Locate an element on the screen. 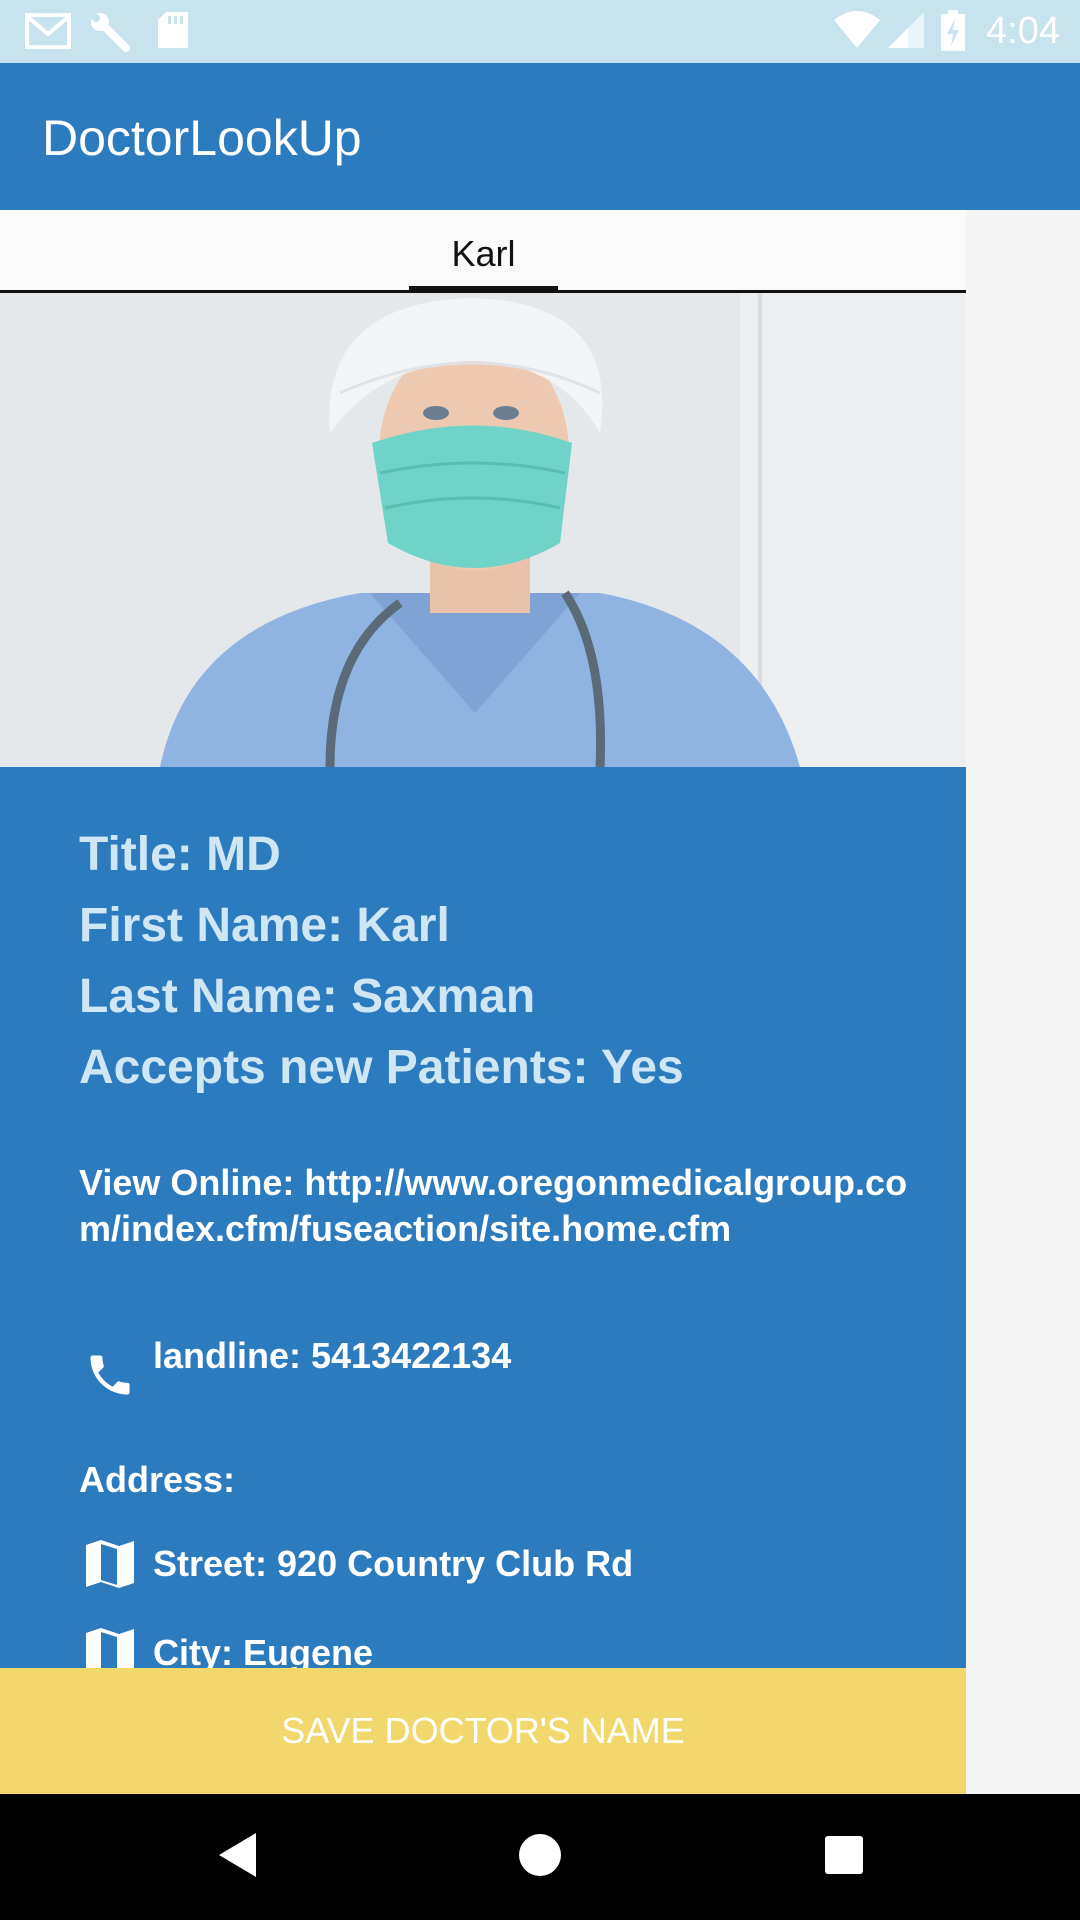 The image size is (1080, 1920). recents-icon is located at coordinates (844, 1857).